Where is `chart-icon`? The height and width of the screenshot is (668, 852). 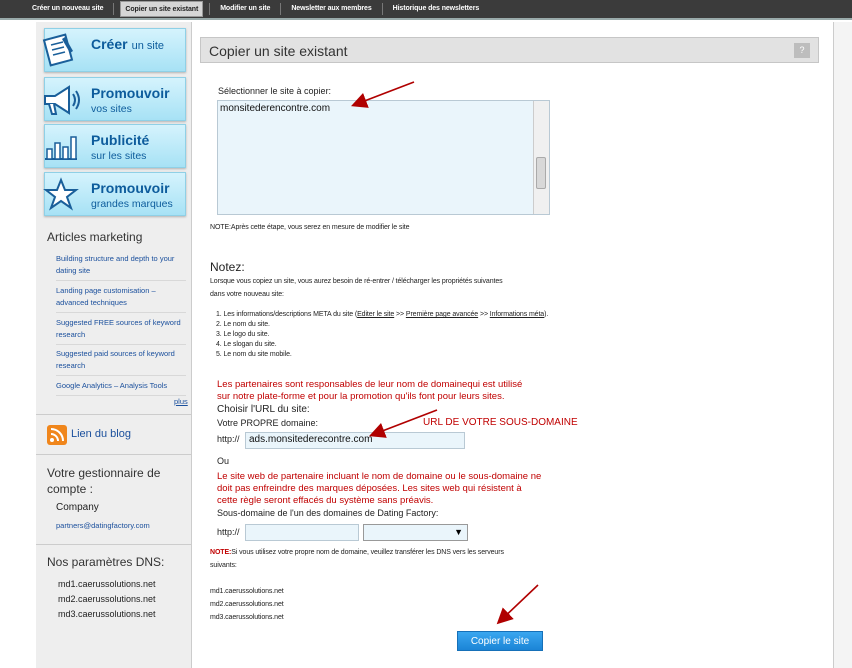
chart-icon is located at coordinates (61, 147).